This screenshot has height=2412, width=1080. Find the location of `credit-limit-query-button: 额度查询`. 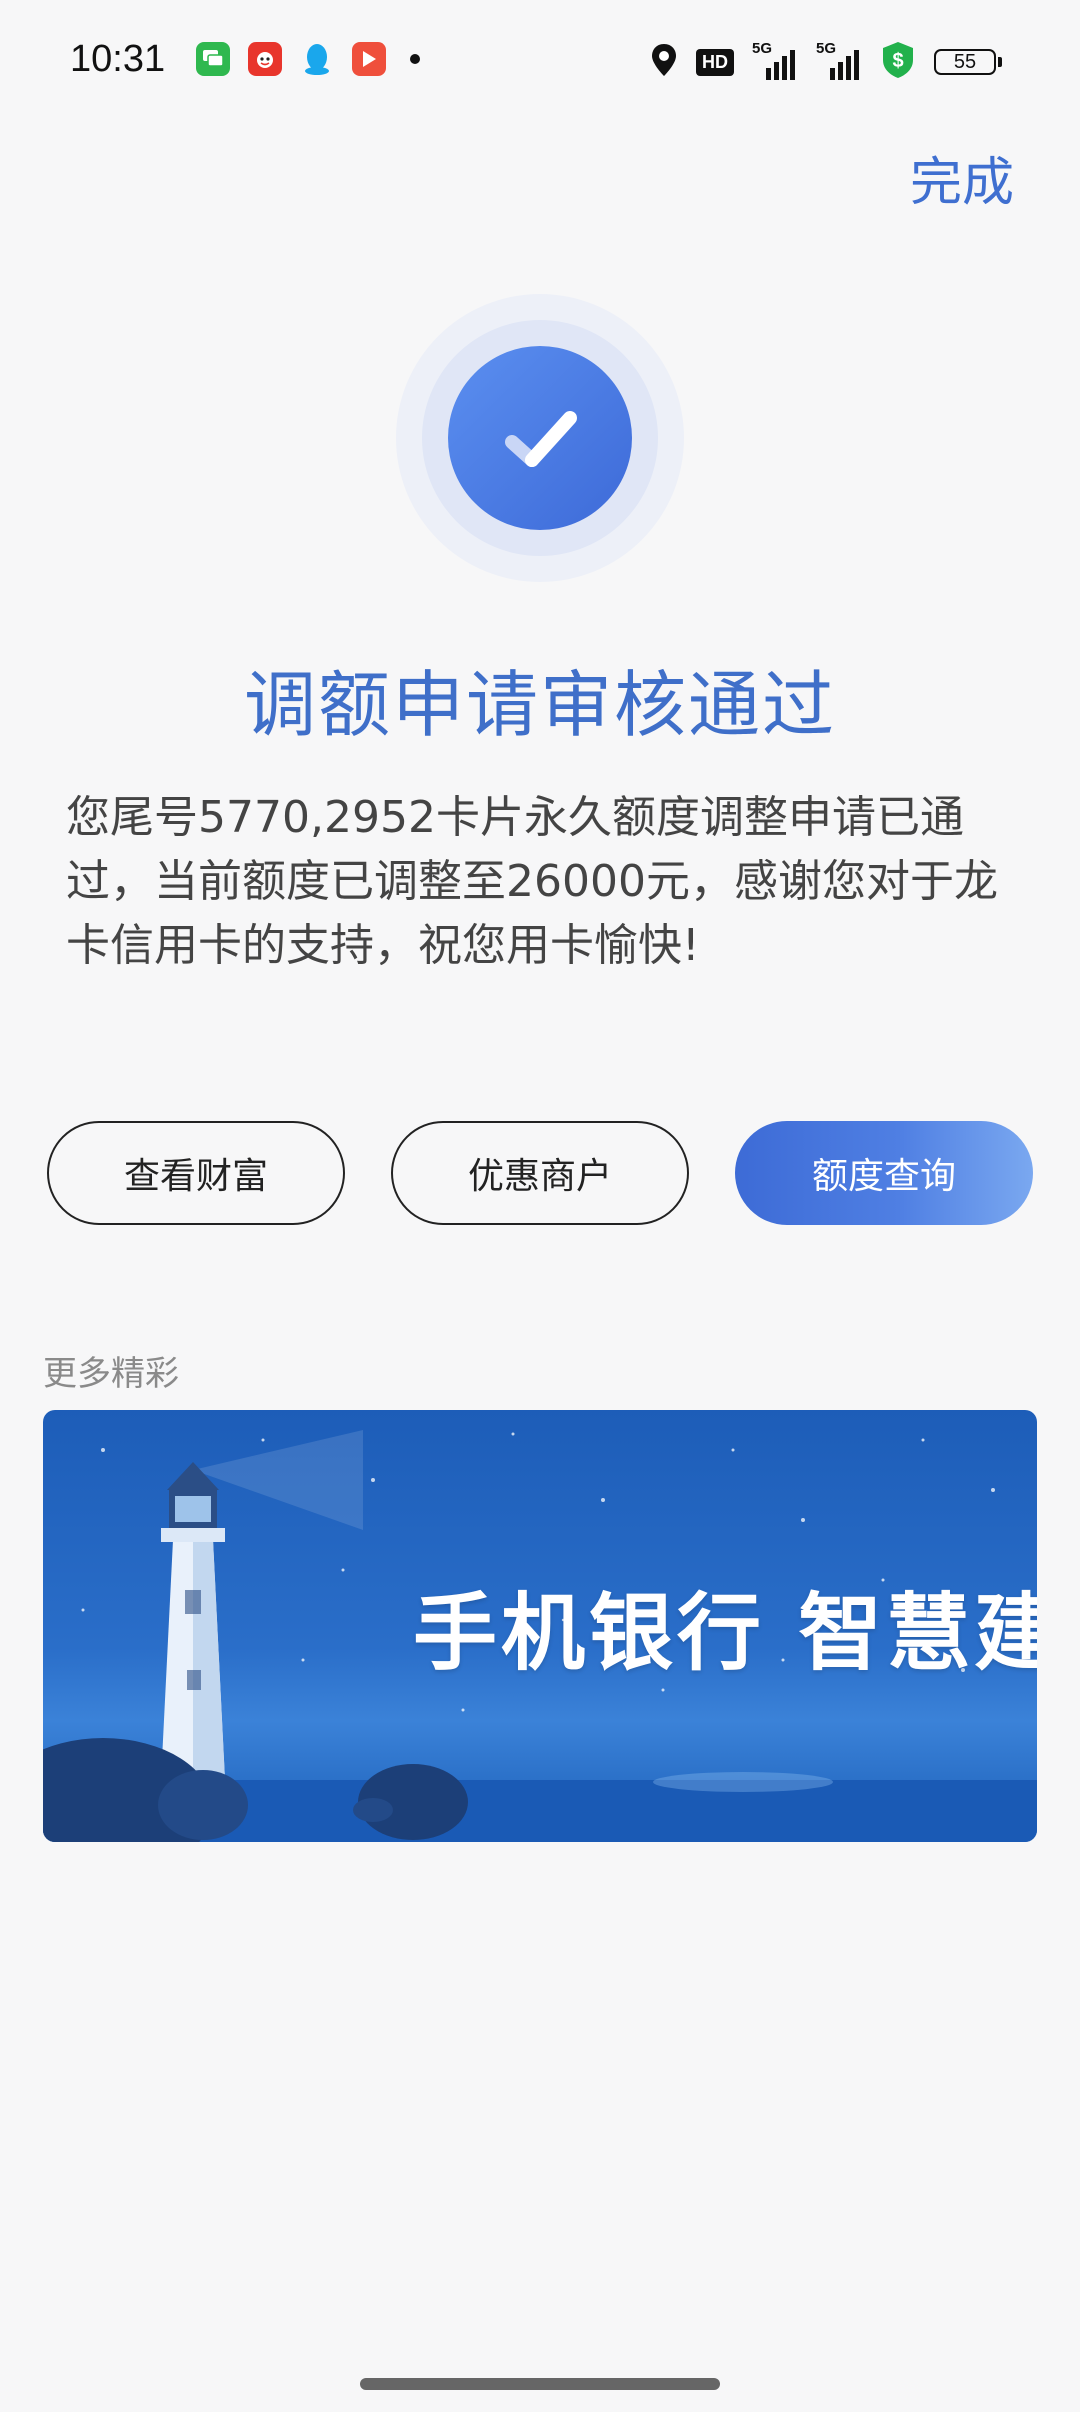

credit-limit-query-button: 额度查询 is located at coordinates (884, 1173).